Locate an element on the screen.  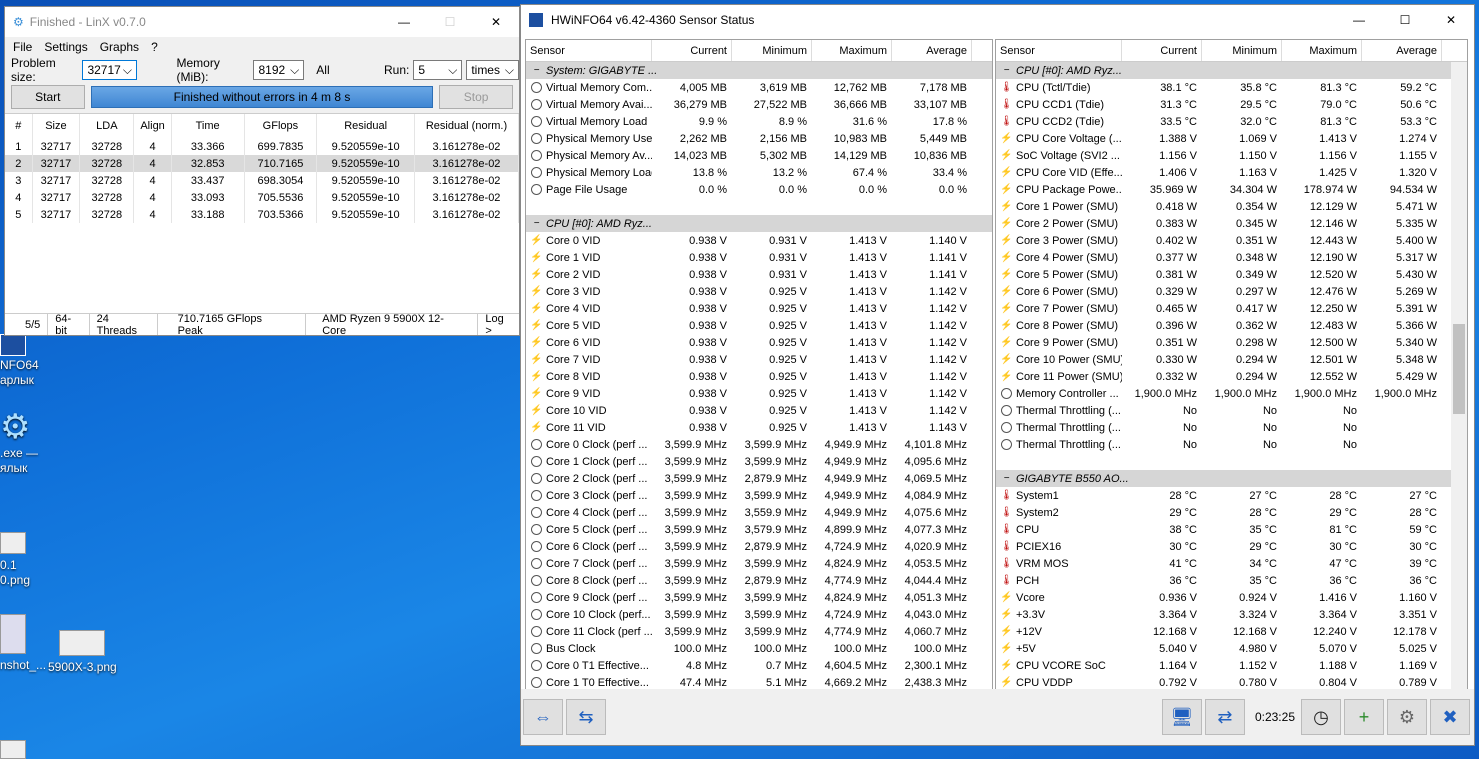
col-maximum: Maximum is located at coordinates (1322, 50).